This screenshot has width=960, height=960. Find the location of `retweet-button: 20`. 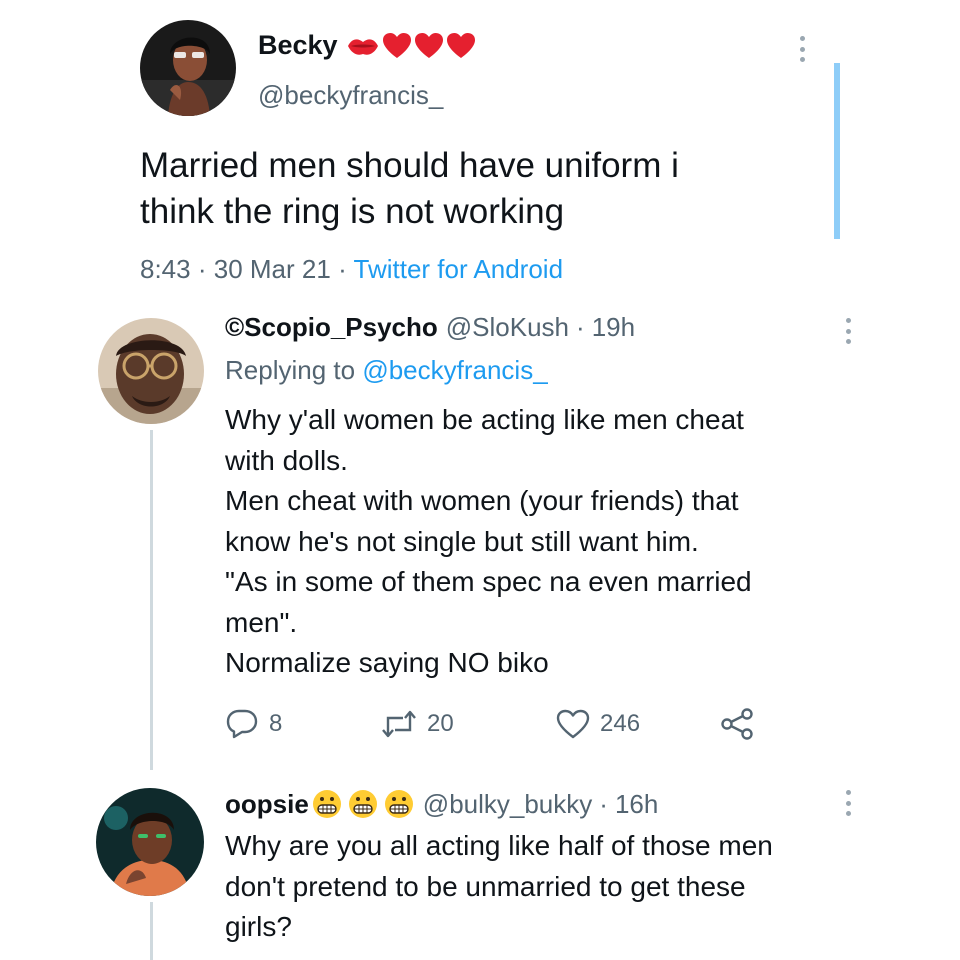

retweet-button: 20 is located at coordinates (417, 724).